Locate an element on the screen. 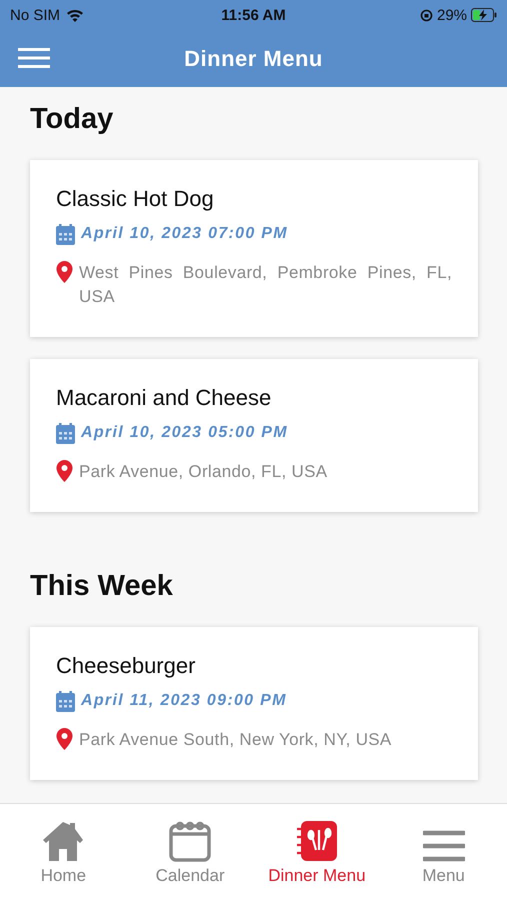 The width and height of the screenshot is (507, 900). cookbook-icon is located at coordinates (316, 841).